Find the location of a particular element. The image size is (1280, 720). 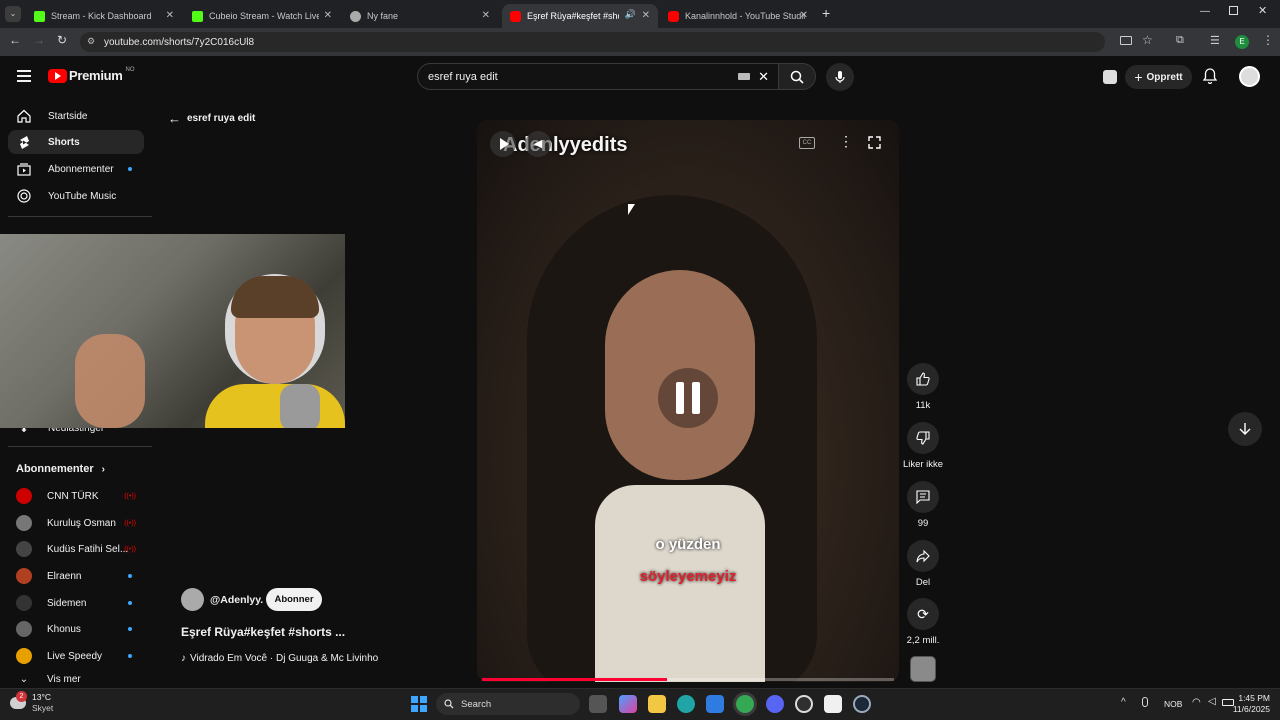

voice-search-button is located at coordinates (840, 77).